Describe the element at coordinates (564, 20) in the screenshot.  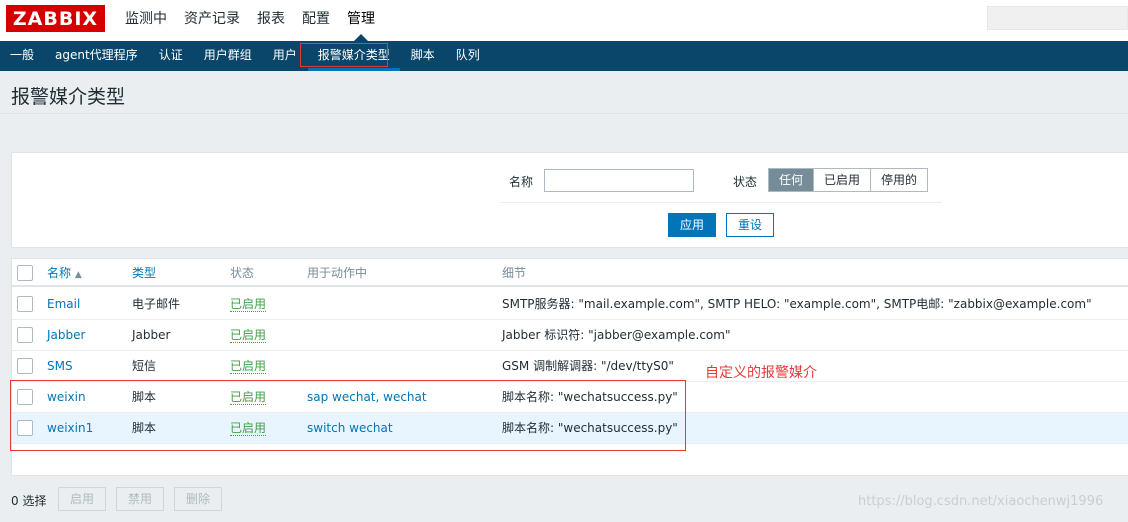
I see `top-bar: ZABBIX 监测中 资产记录 报表 配置 管理` at that location.